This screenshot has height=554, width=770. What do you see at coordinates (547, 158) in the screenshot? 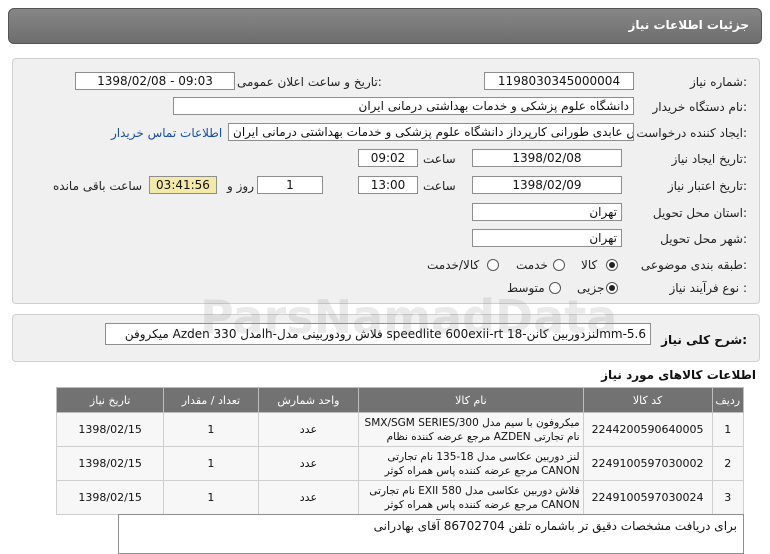
I see `created-date-field: 1398/02/08` at bounding box center [547, 158].